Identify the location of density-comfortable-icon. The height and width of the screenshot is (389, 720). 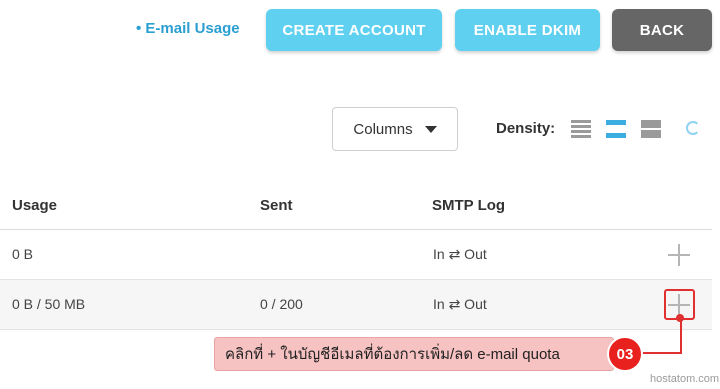
(651, 129).